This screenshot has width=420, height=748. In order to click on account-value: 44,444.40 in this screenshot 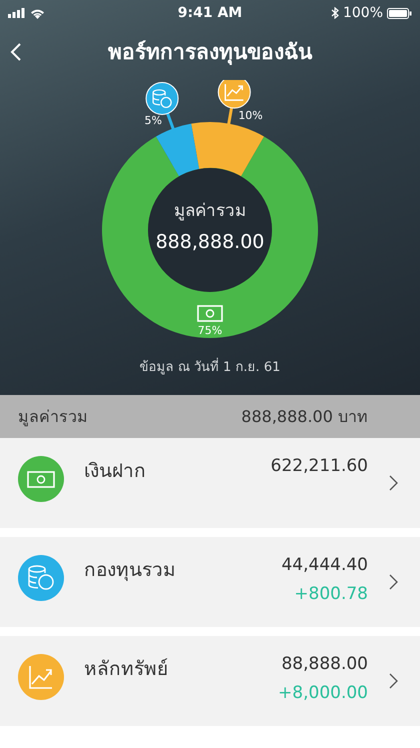, I will do `click(324, 565)`.